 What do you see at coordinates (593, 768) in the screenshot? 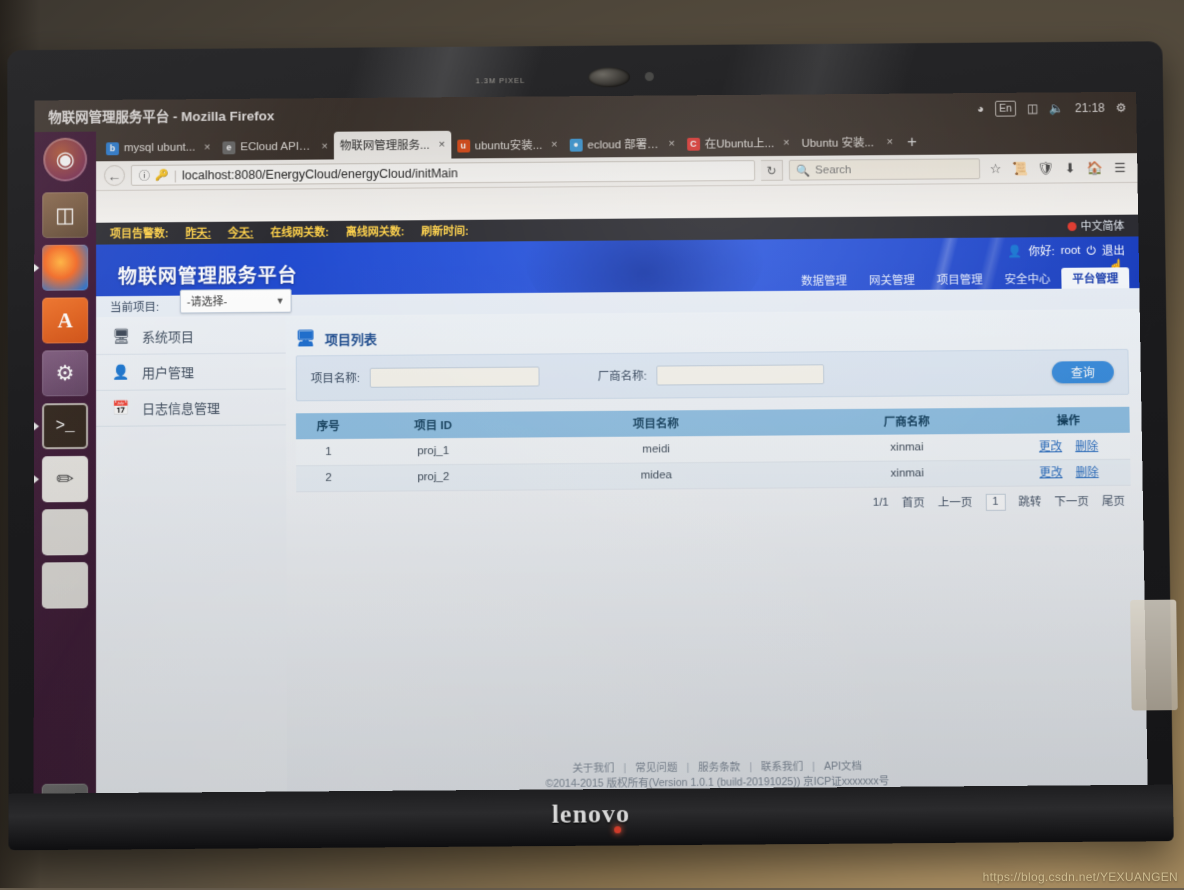
I see `footer-link-about: 关于我们` at bounding box center [593, 768].